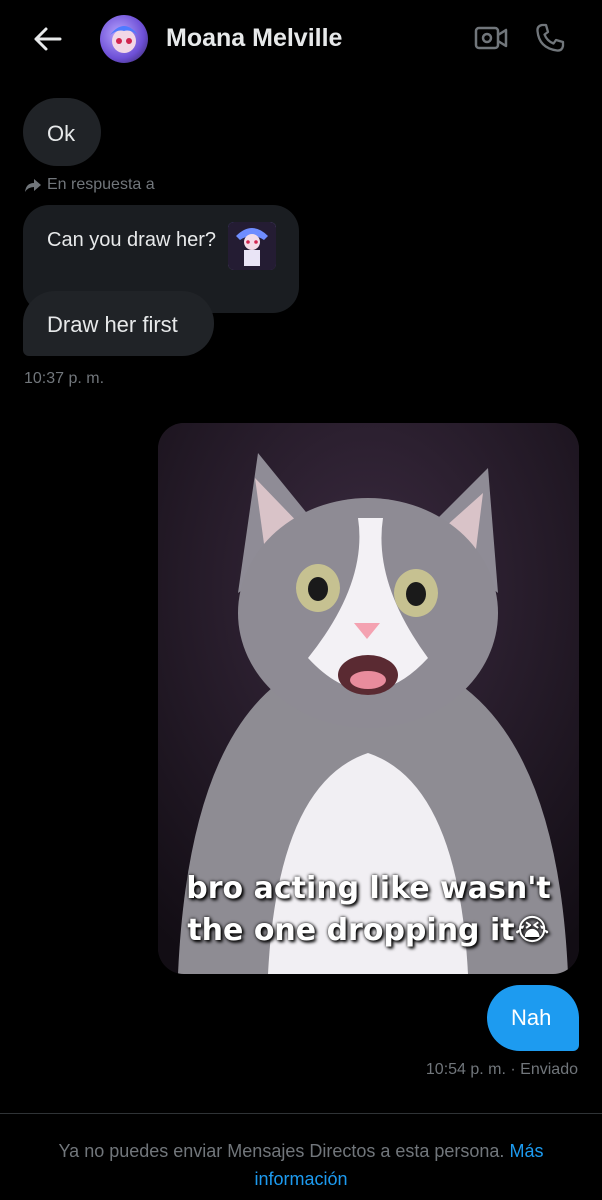 This screenshot has width=602, height=1200. What do you see at coordinates (47, 39) in the screenshot?
I see `back-arrow-icon` at bounding box center [47, 39].